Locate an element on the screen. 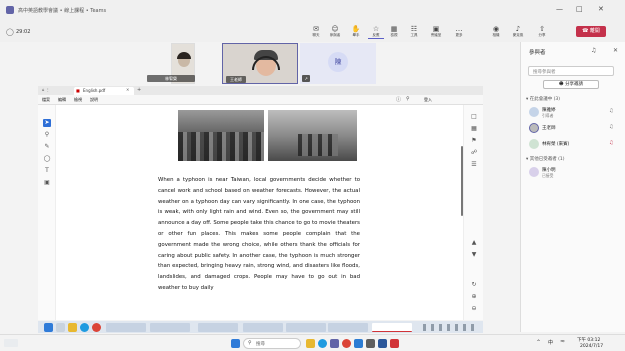 The height and width of the screenshot is (351, 625). video-tile-1: 林宥榮 is located at coordinates (171, 63).